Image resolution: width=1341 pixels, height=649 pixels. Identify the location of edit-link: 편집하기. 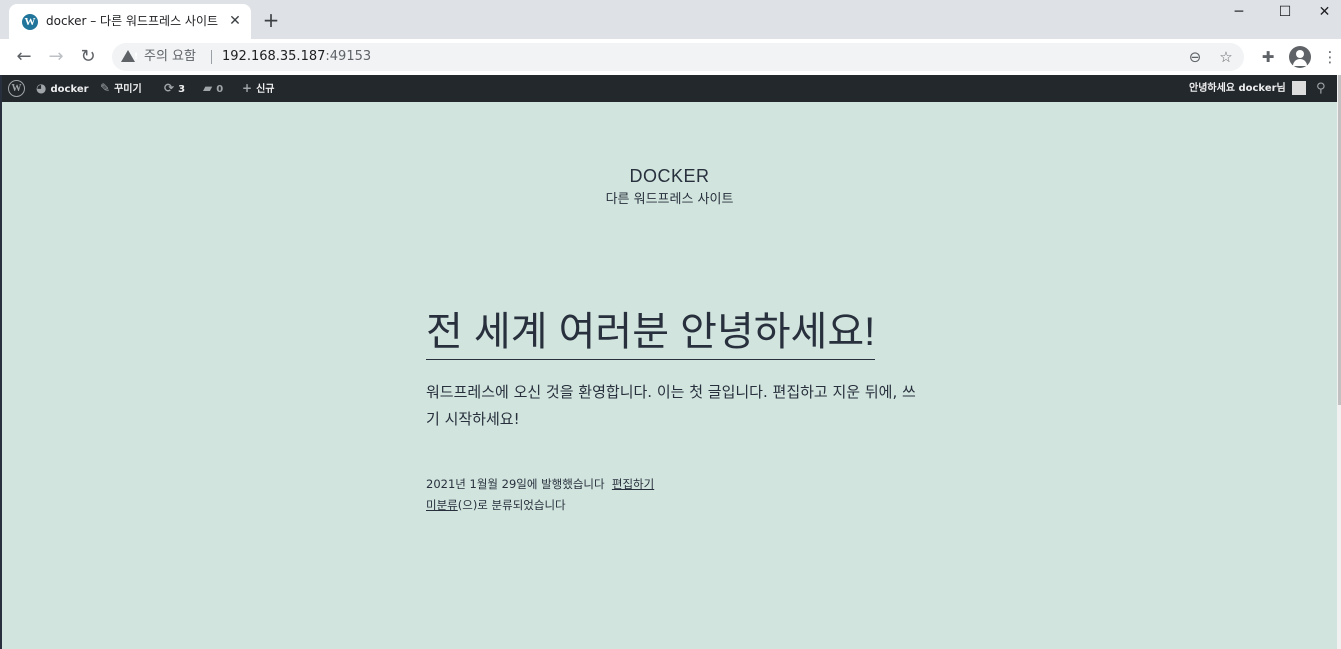
(633, 484).